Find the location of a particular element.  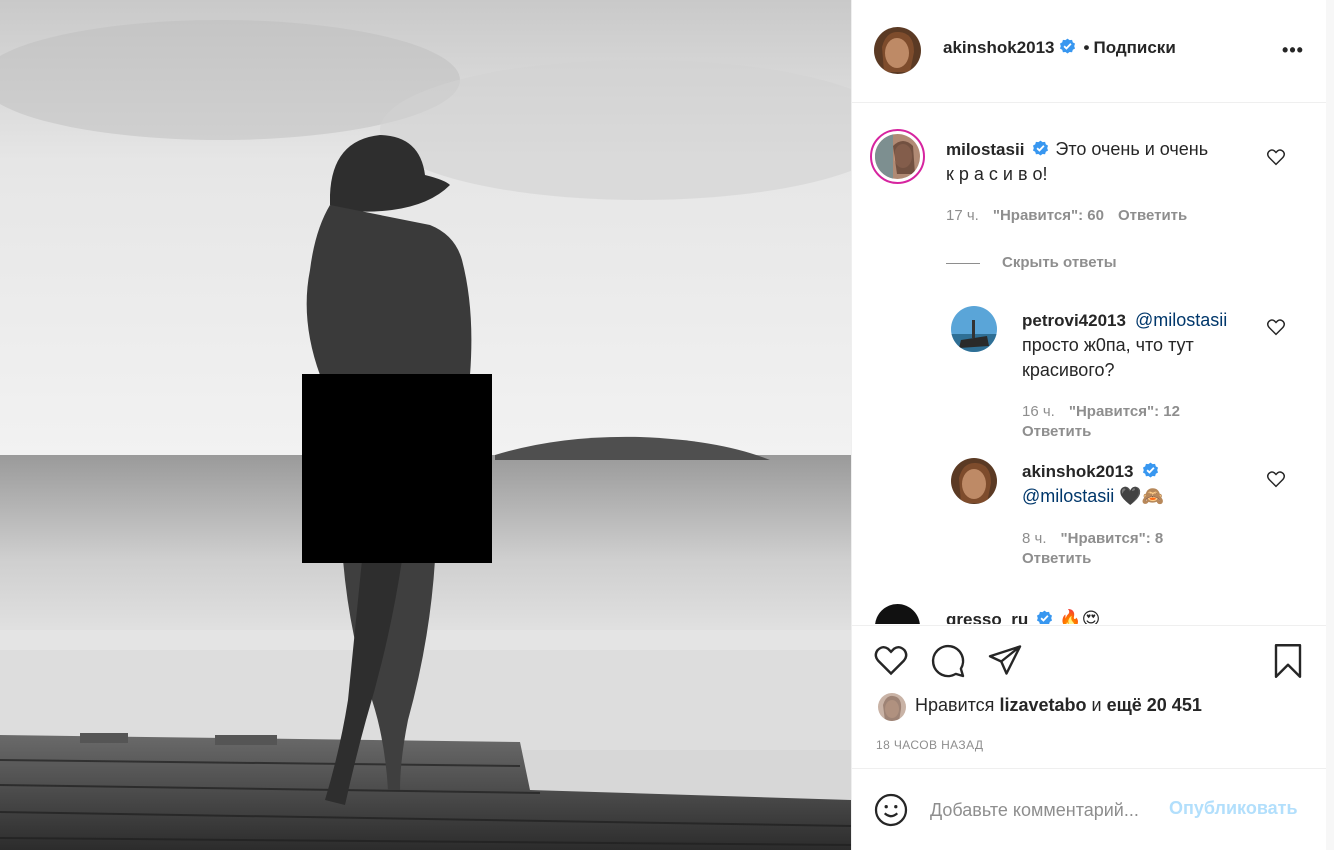

liker-avatar is located at coordinates (892, 707).